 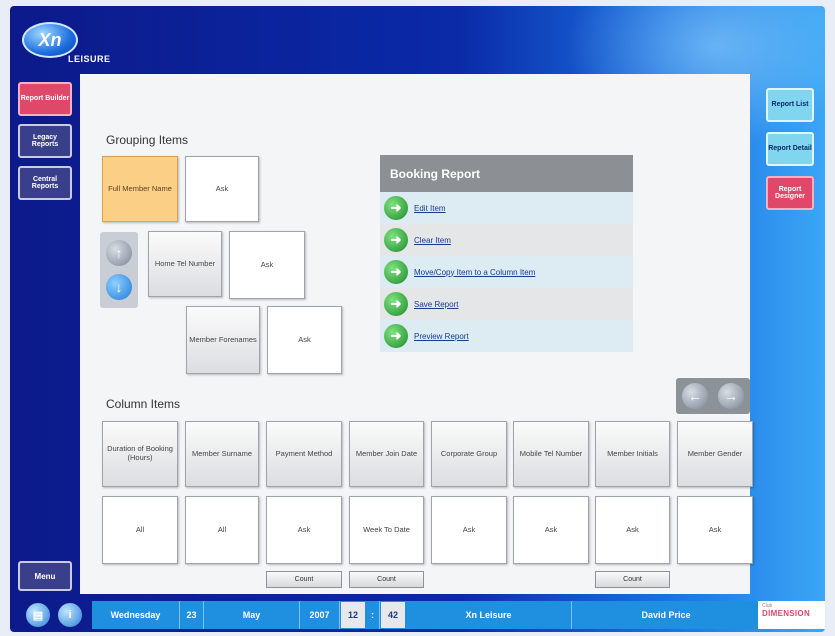 What do you see at coordinates (45, 141) in the screenshot?
I see `nav-legacy-reports: Legacy Reports` at bounding box center [45, 141].